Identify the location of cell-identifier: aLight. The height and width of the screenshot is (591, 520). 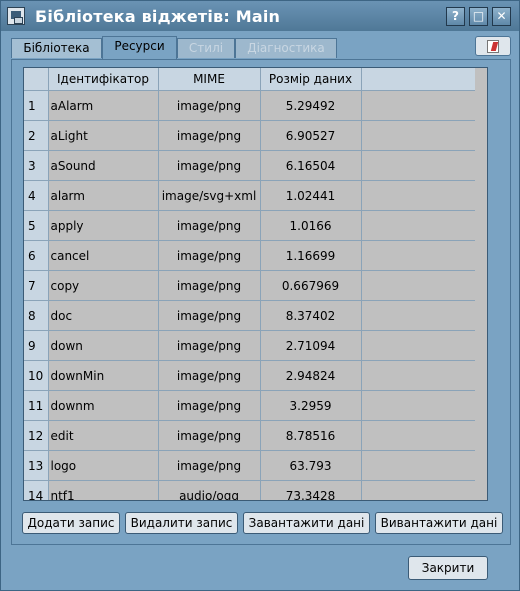
(103, 135).